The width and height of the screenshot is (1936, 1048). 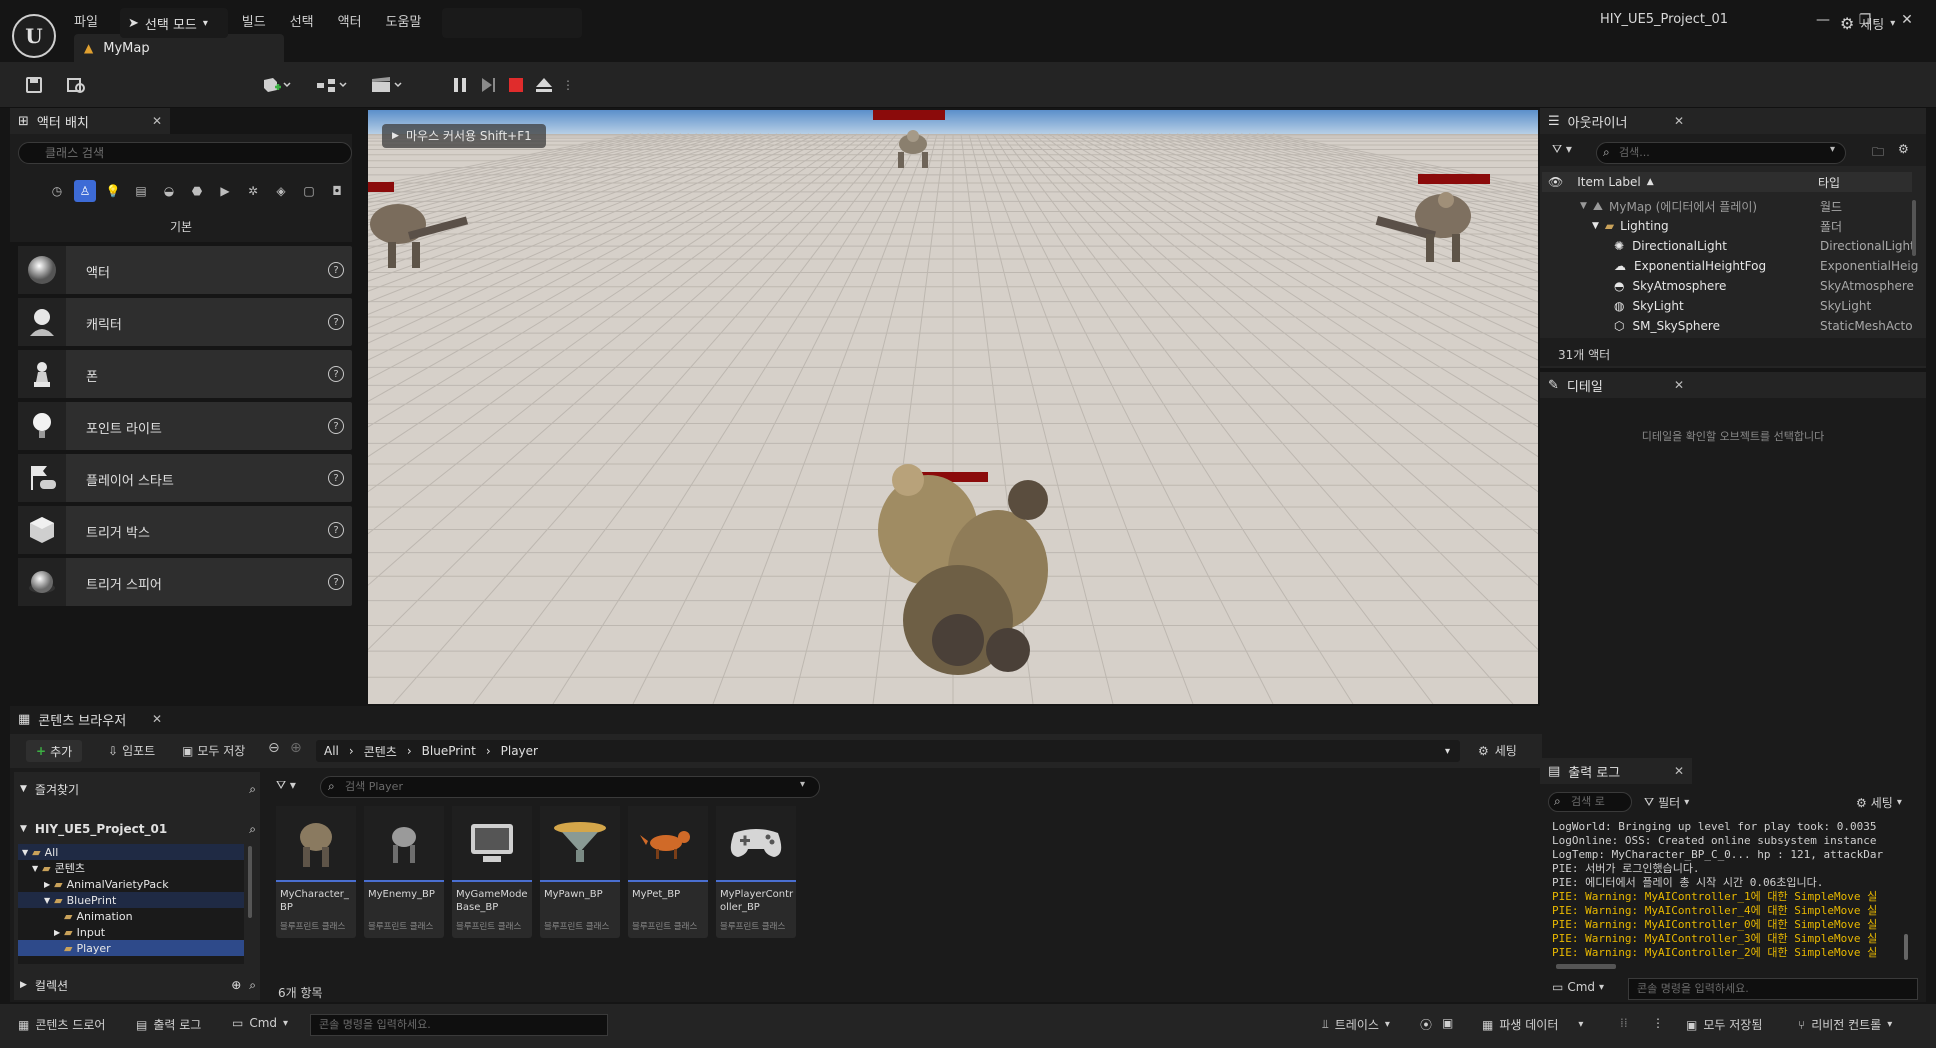 What do you see at coordinates (1609, 182) in the screenshot?
I see `column-item-label: Item Label` at bounding box center [1609, 182].